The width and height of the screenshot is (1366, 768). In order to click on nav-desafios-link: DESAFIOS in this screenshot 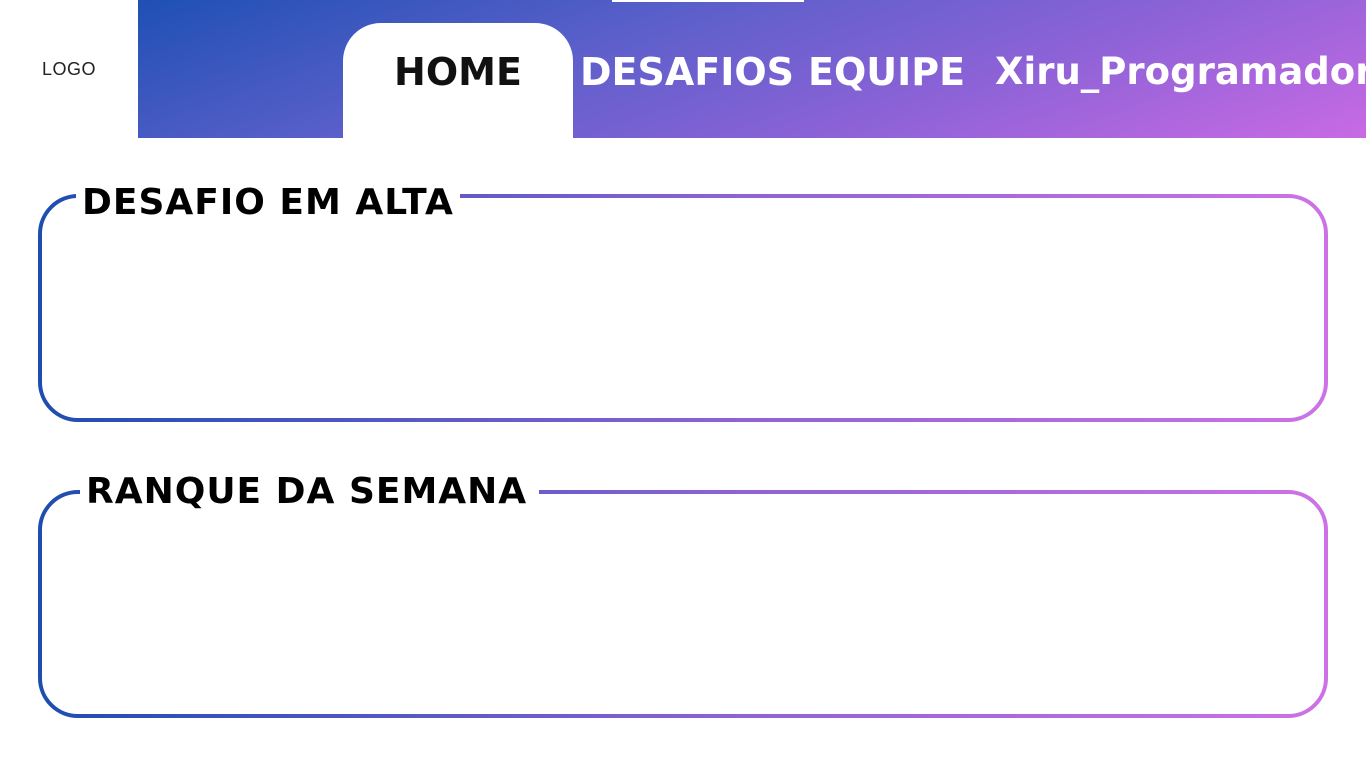, I will do `click(687, 72)`.